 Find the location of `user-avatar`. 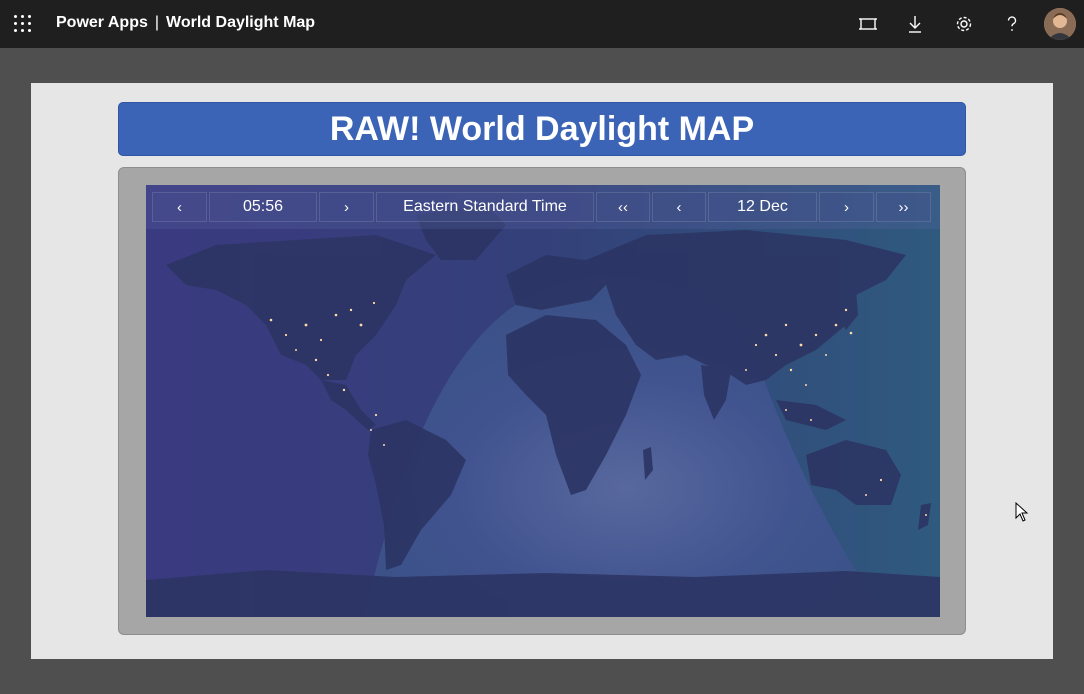

user-avatar is located at coordinates (1060, 24).